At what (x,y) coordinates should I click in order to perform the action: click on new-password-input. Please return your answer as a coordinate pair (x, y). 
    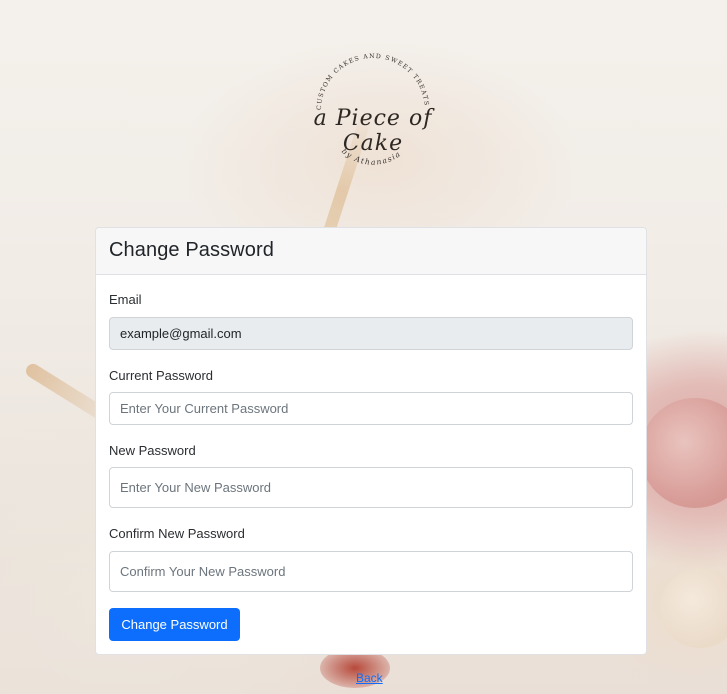
    Looking at the image, I should click on (371, 487).